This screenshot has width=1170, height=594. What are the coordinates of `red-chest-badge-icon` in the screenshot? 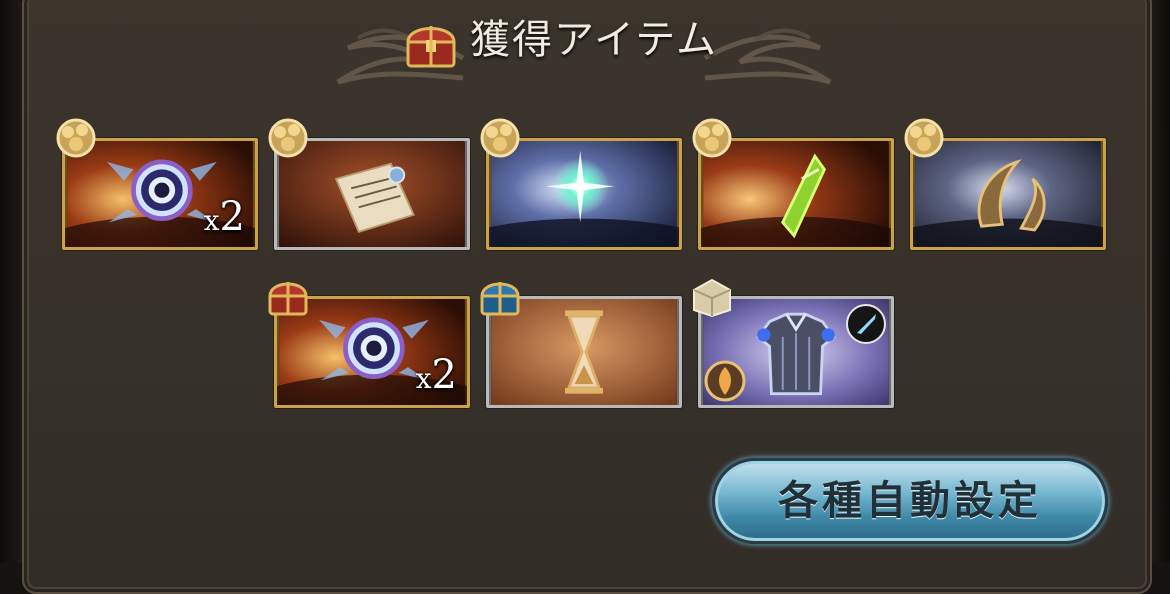 It's located at (288, 299).